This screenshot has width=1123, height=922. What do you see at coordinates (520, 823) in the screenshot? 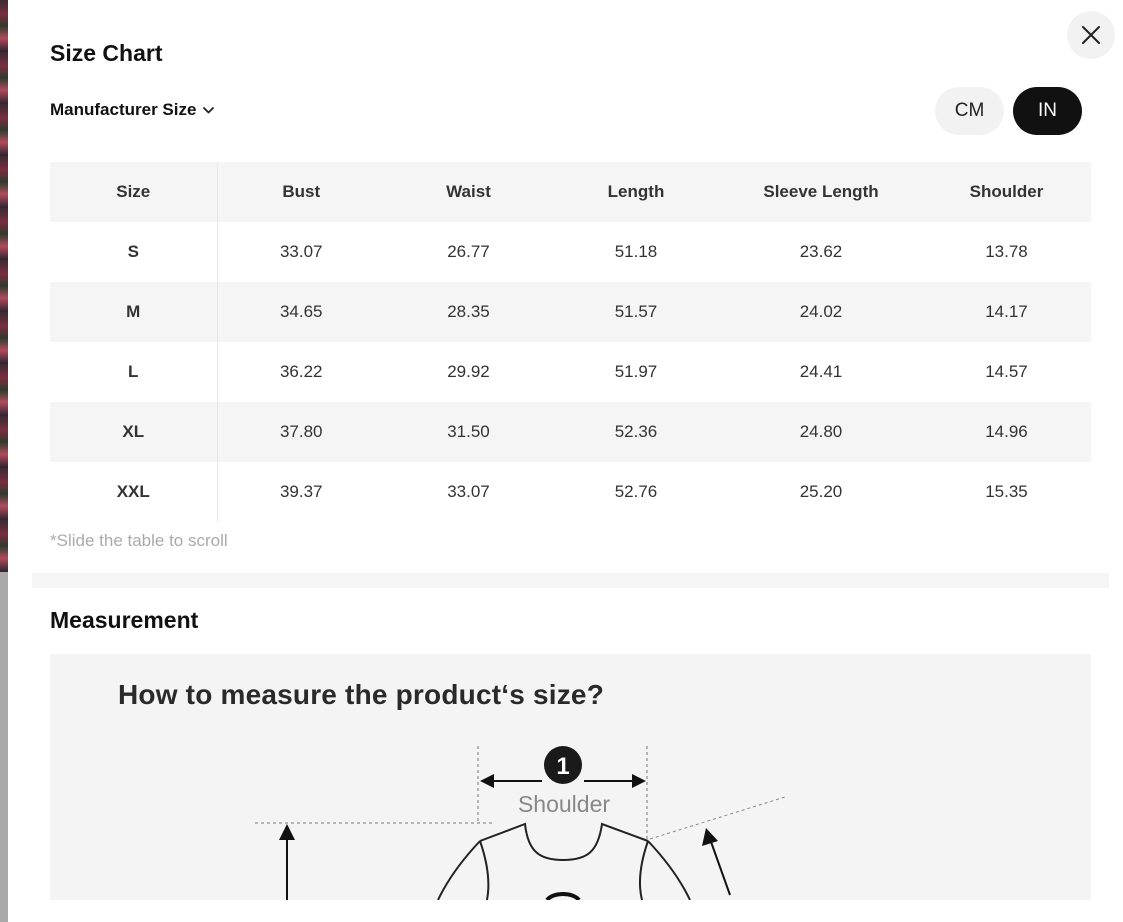
I see `garment-diagram: 1 Shoulder` at bounding box center [520, 823].